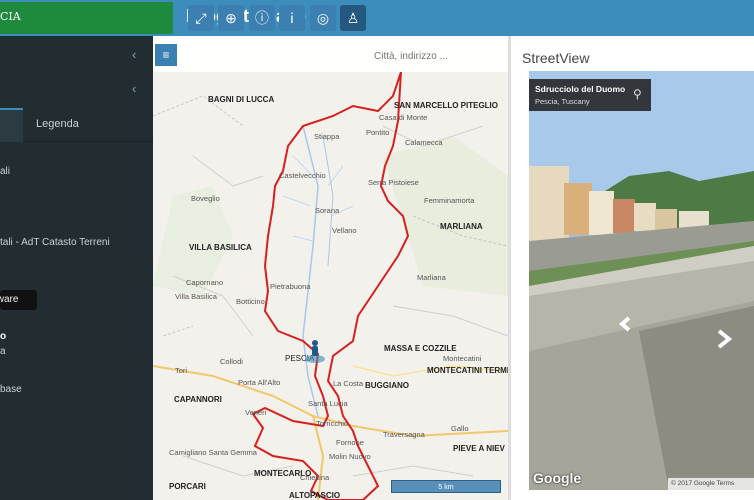 The width and height of the screenshot is (754, 500). What do you see at coordinates (557, 478) in the screenshot?
I see `google-logo: Google` at bounding box center [557, 478].